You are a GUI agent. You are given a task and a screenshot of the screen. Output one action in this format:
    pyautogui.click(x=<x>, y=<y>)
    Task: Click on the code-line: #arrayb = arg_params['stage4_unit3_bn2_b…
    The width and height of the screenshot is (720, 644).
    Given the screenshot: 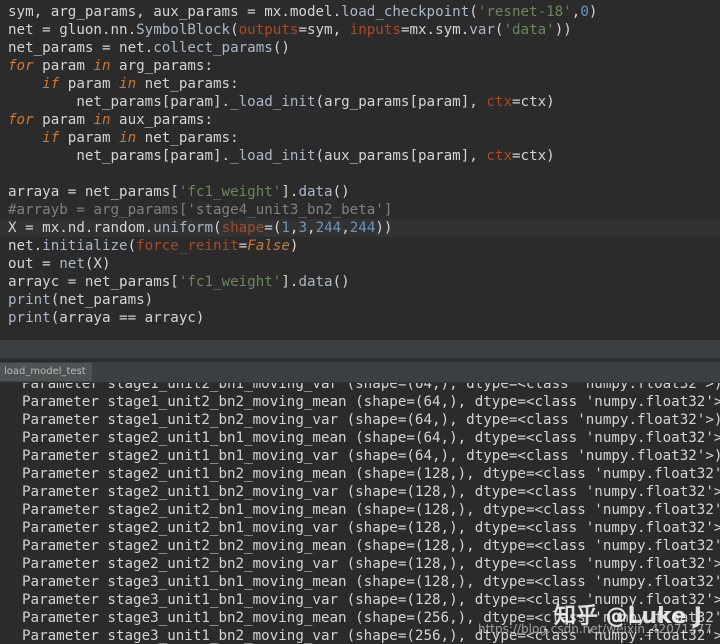 What is the action you would take?
    pyautogui.click(x=200, y=210)
    